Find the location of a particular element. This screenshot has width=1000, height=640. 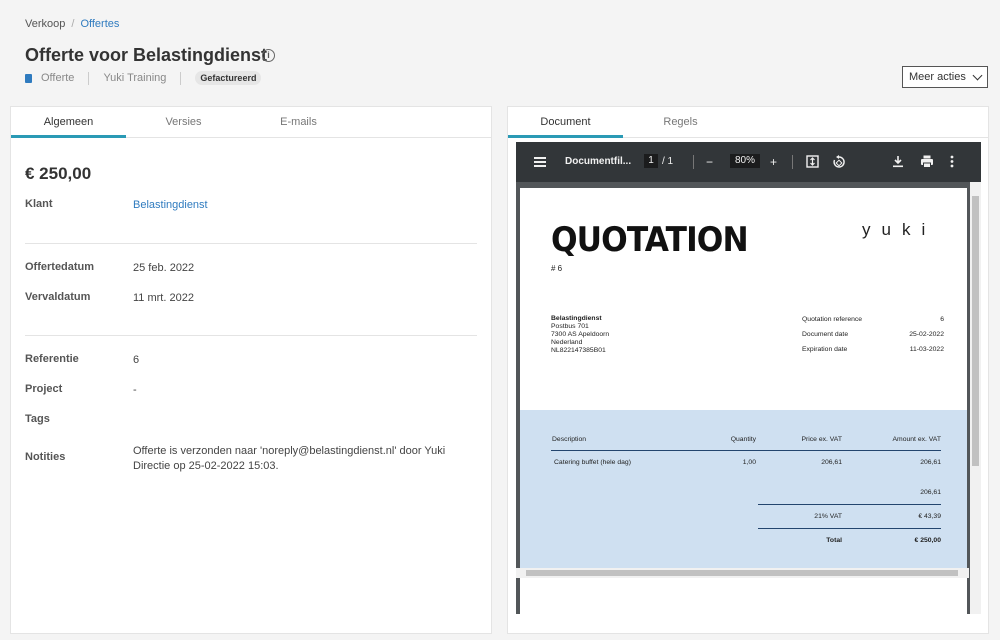

breadcrumb: Verkoop / Offertes is located at coordinates (72, 24).